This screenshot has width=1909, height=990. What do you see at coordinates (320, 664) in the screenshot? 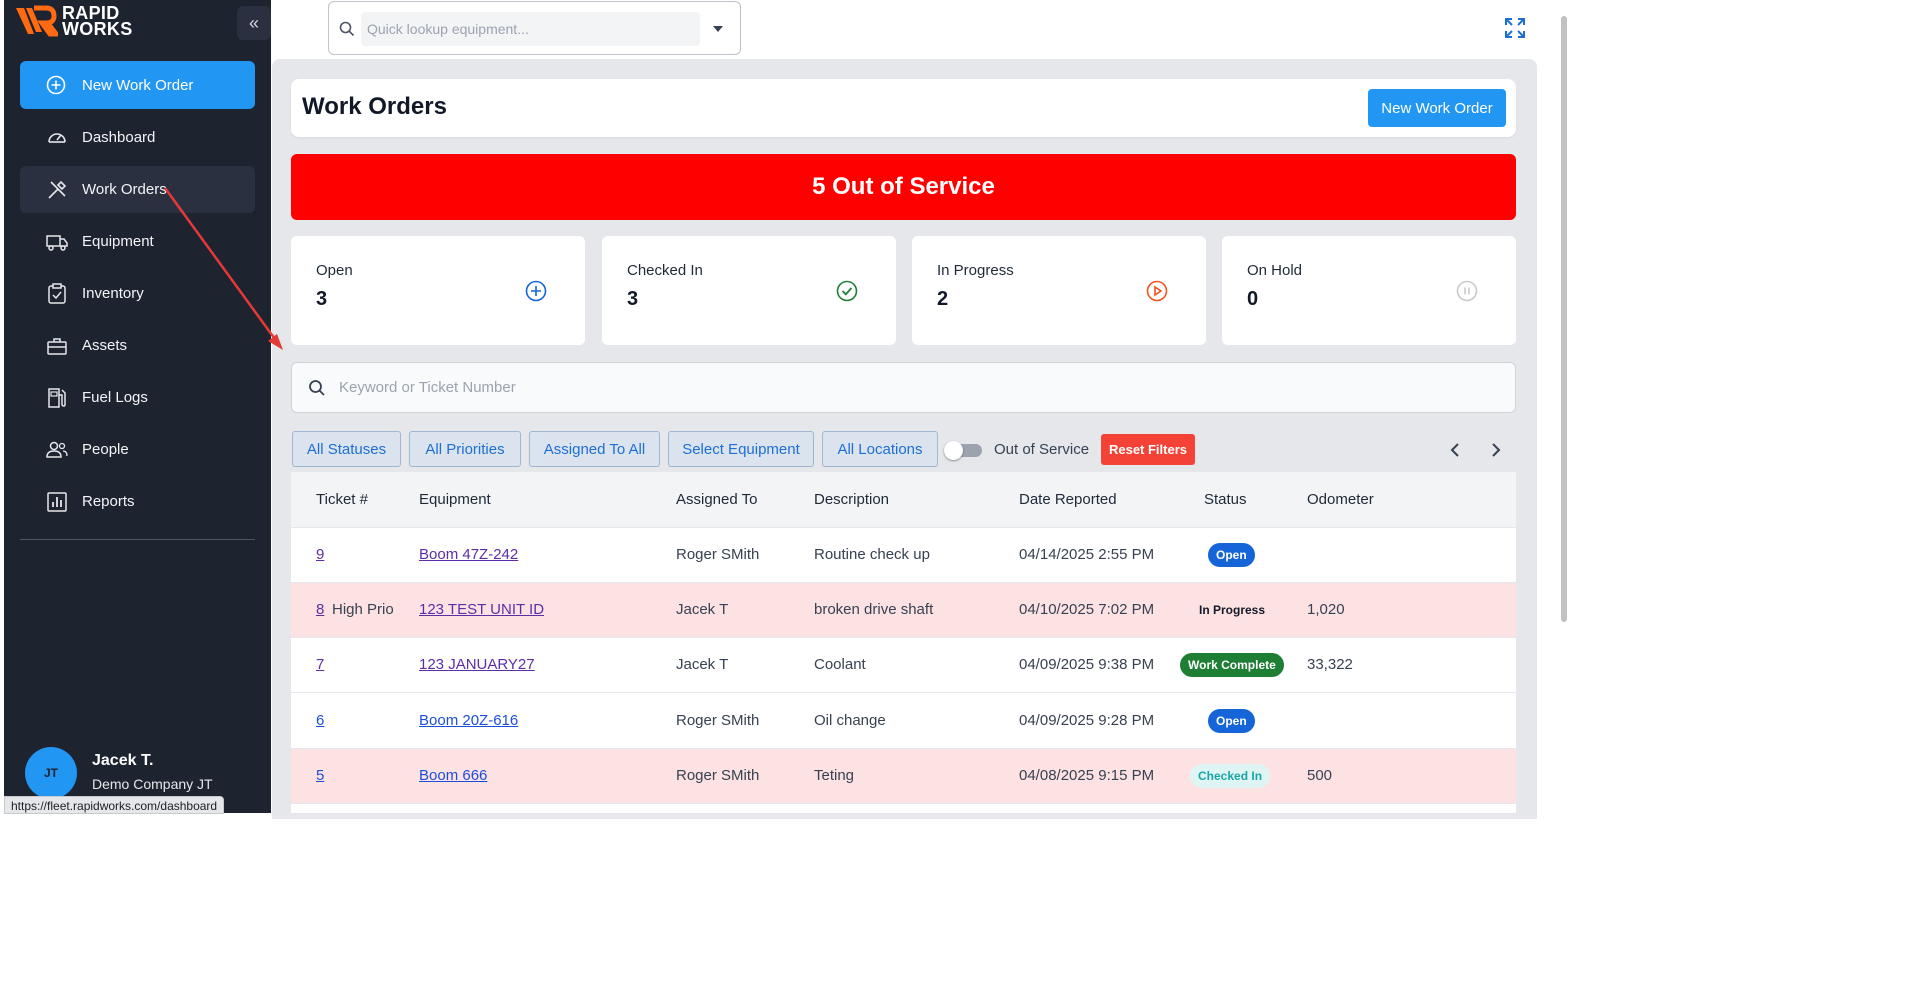
I see `ticket-link: 7` at bounding box center [320, 664].